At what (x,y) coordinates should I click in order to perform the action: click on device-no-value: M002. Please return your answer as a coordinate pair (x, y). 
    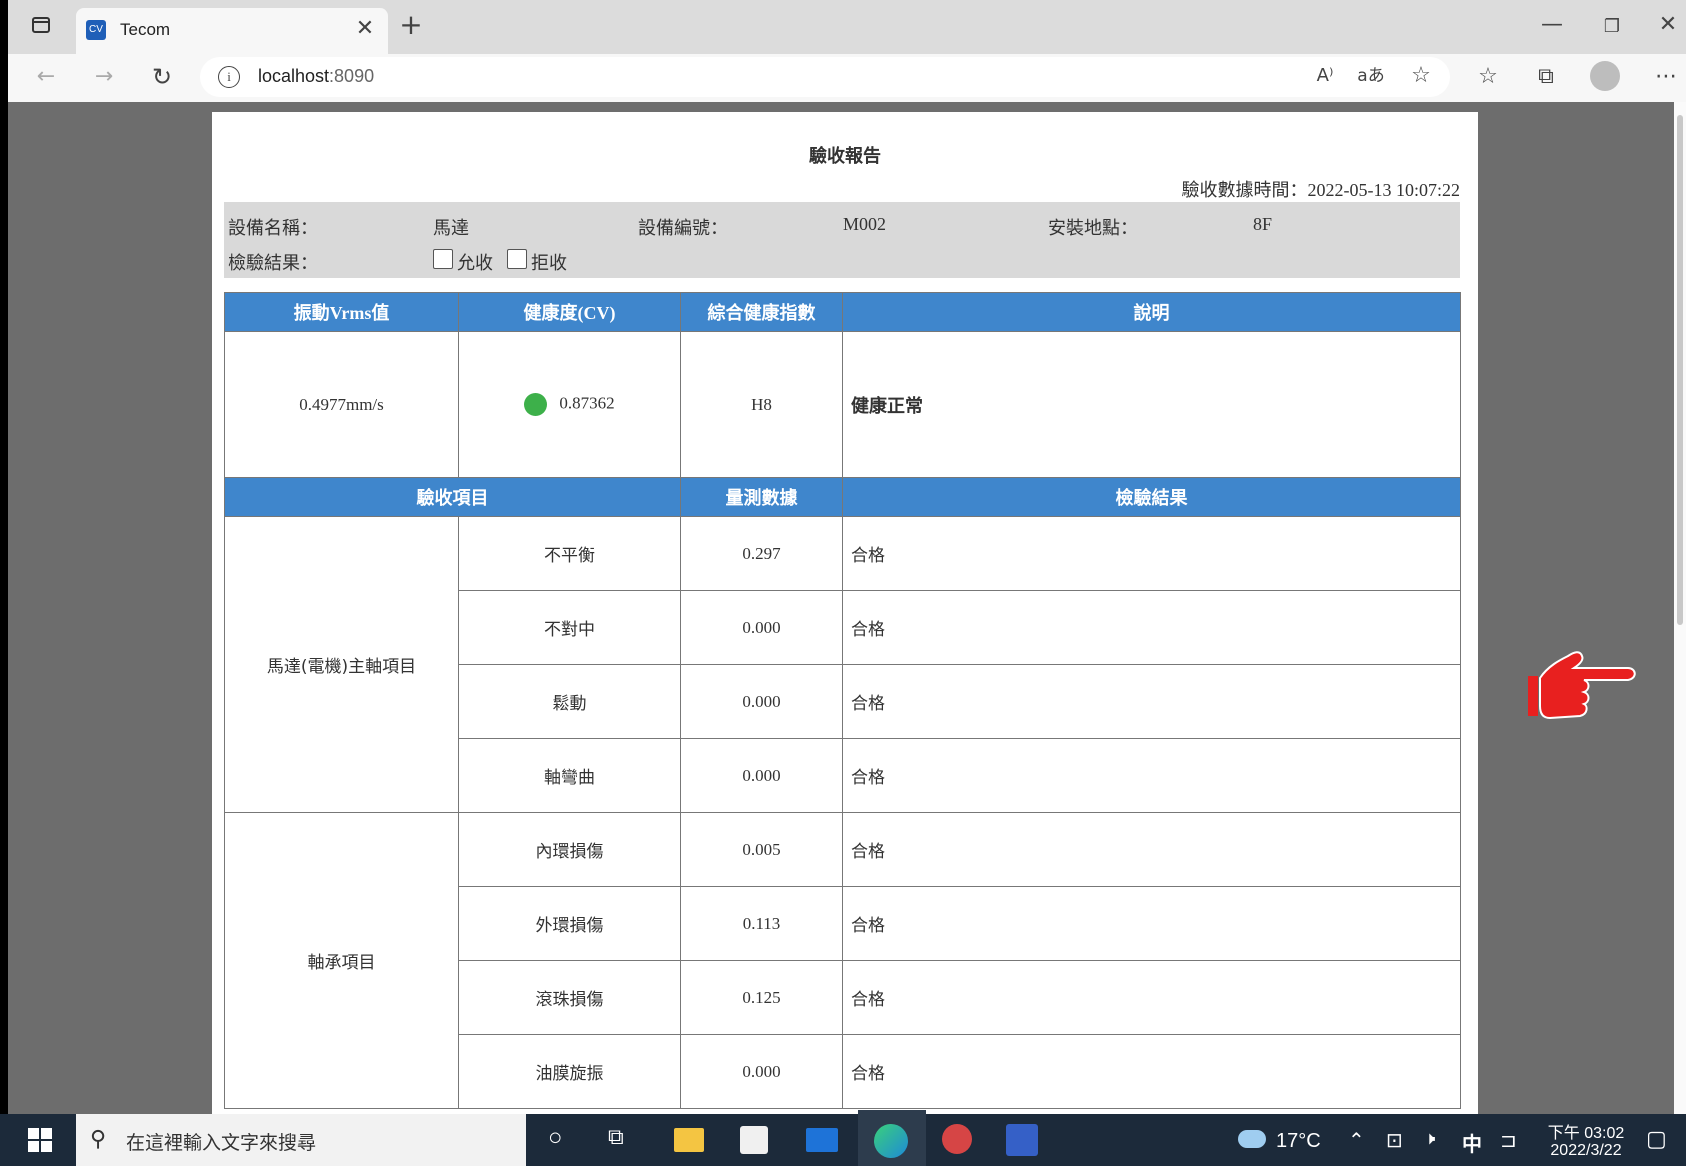
    Looking at the image, I should click on (865, 224).